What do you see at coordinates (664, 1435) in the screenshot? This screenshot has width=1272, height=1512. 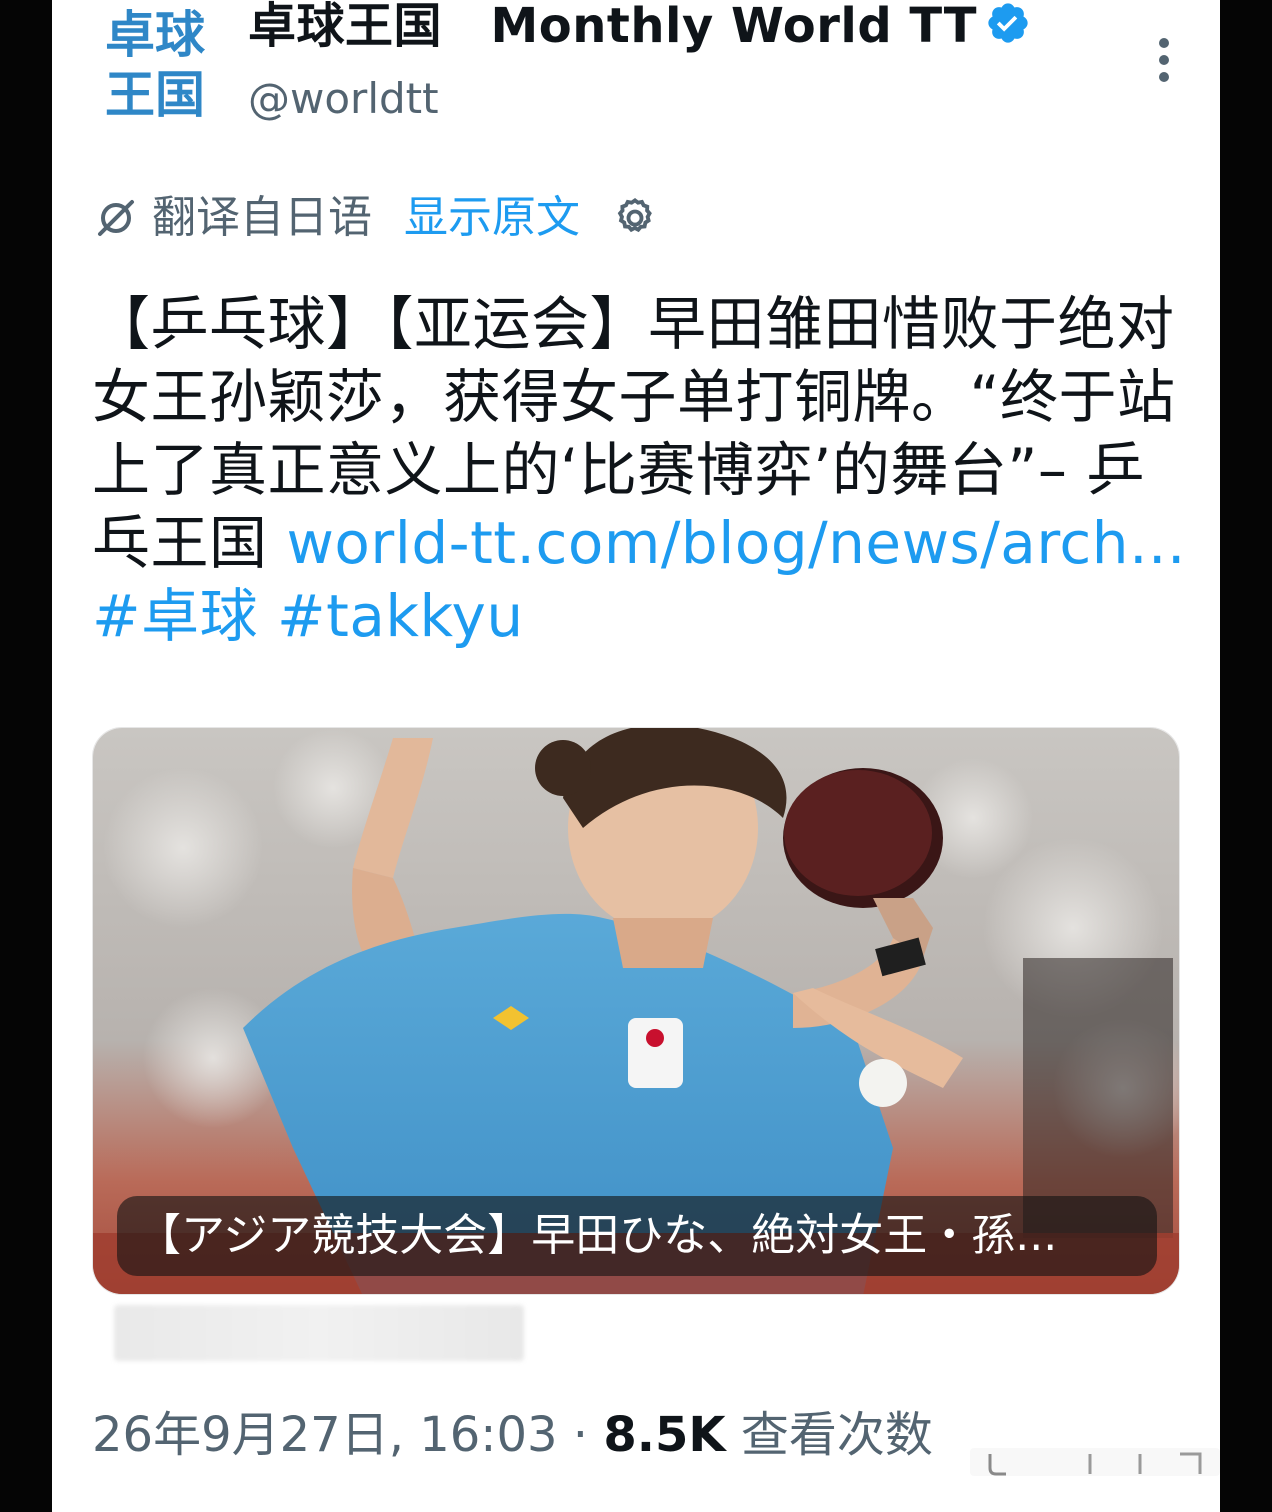 I see `views-count: 8.5K` at bounding box center [664, 1435].